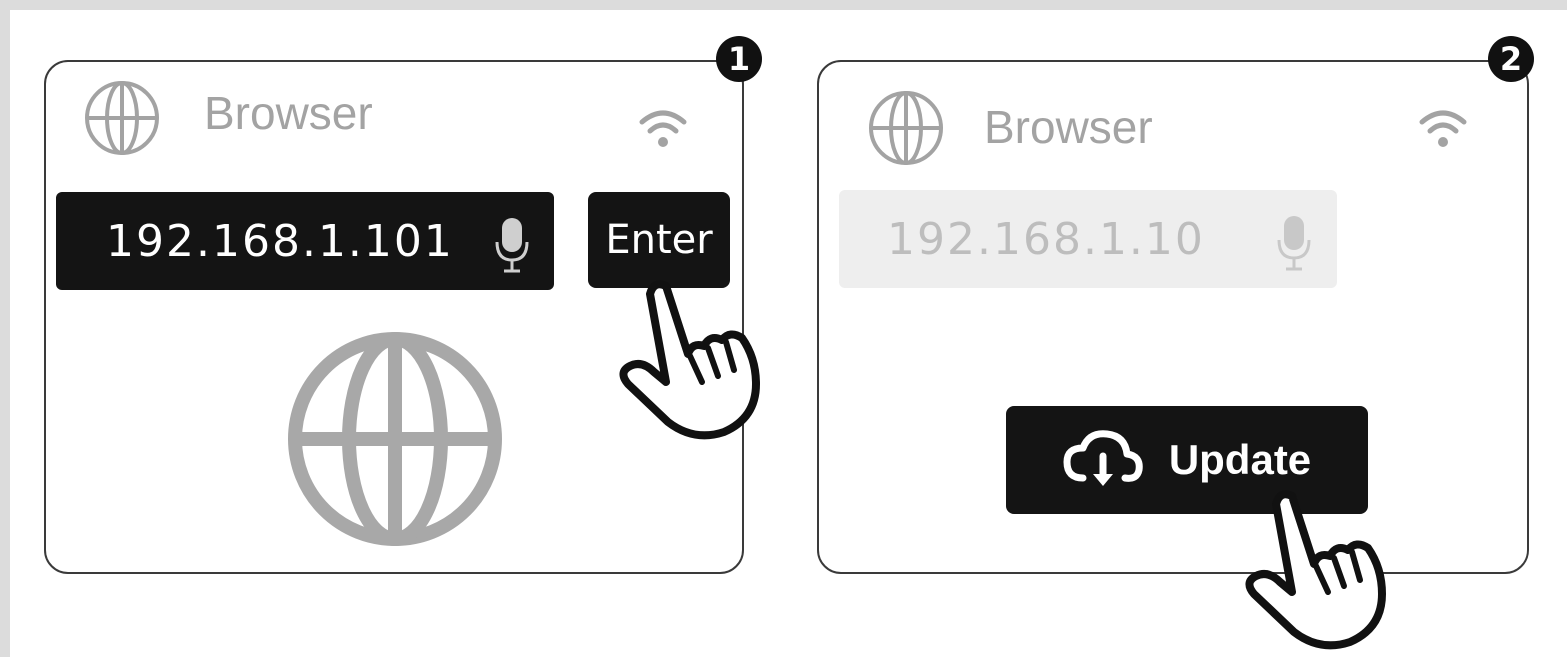 This screenshot has width=1567, height=657. What do you see at coordinates (1240, 459) in the screenshot?
I see `update-button-label: Update` at bounding box center [1240, 459].